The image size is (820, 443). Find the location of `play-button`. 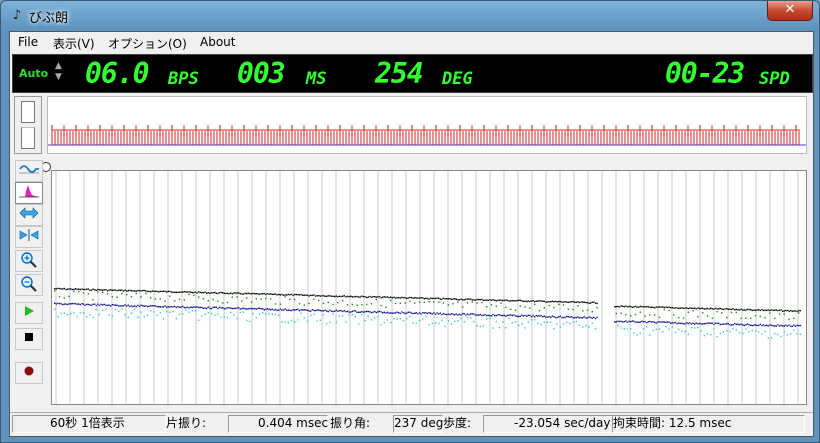

play-button is located at coordinates (29, 313).